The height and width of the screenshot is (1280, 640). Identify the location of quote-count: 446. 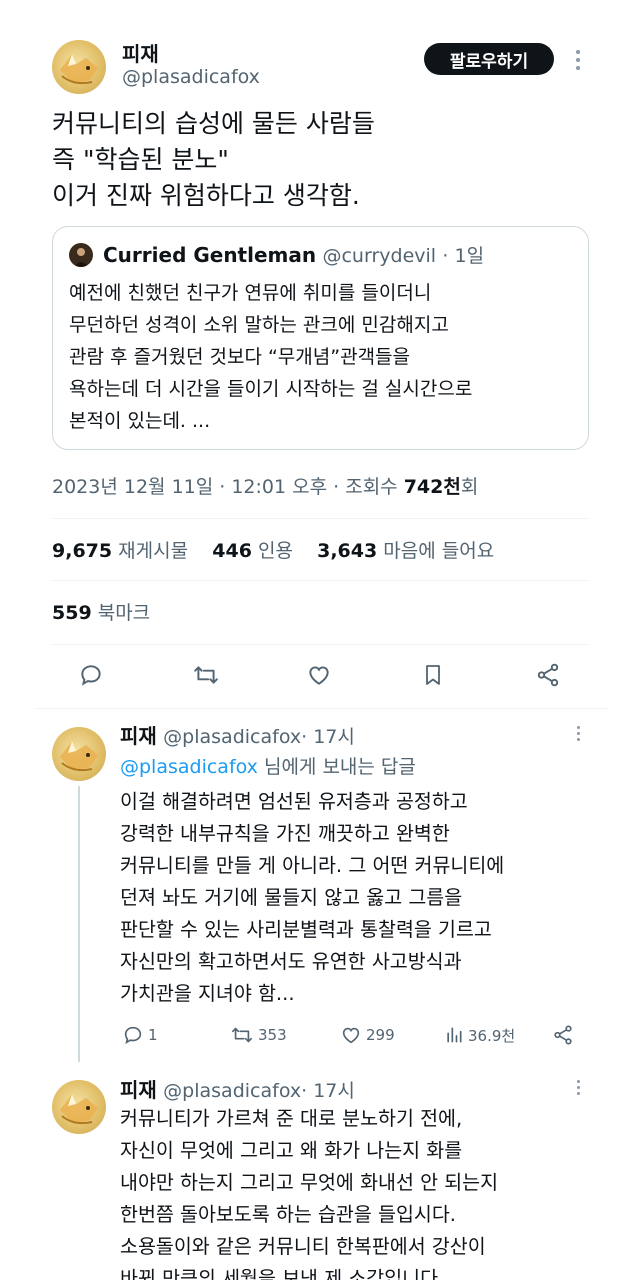
(232, 551).